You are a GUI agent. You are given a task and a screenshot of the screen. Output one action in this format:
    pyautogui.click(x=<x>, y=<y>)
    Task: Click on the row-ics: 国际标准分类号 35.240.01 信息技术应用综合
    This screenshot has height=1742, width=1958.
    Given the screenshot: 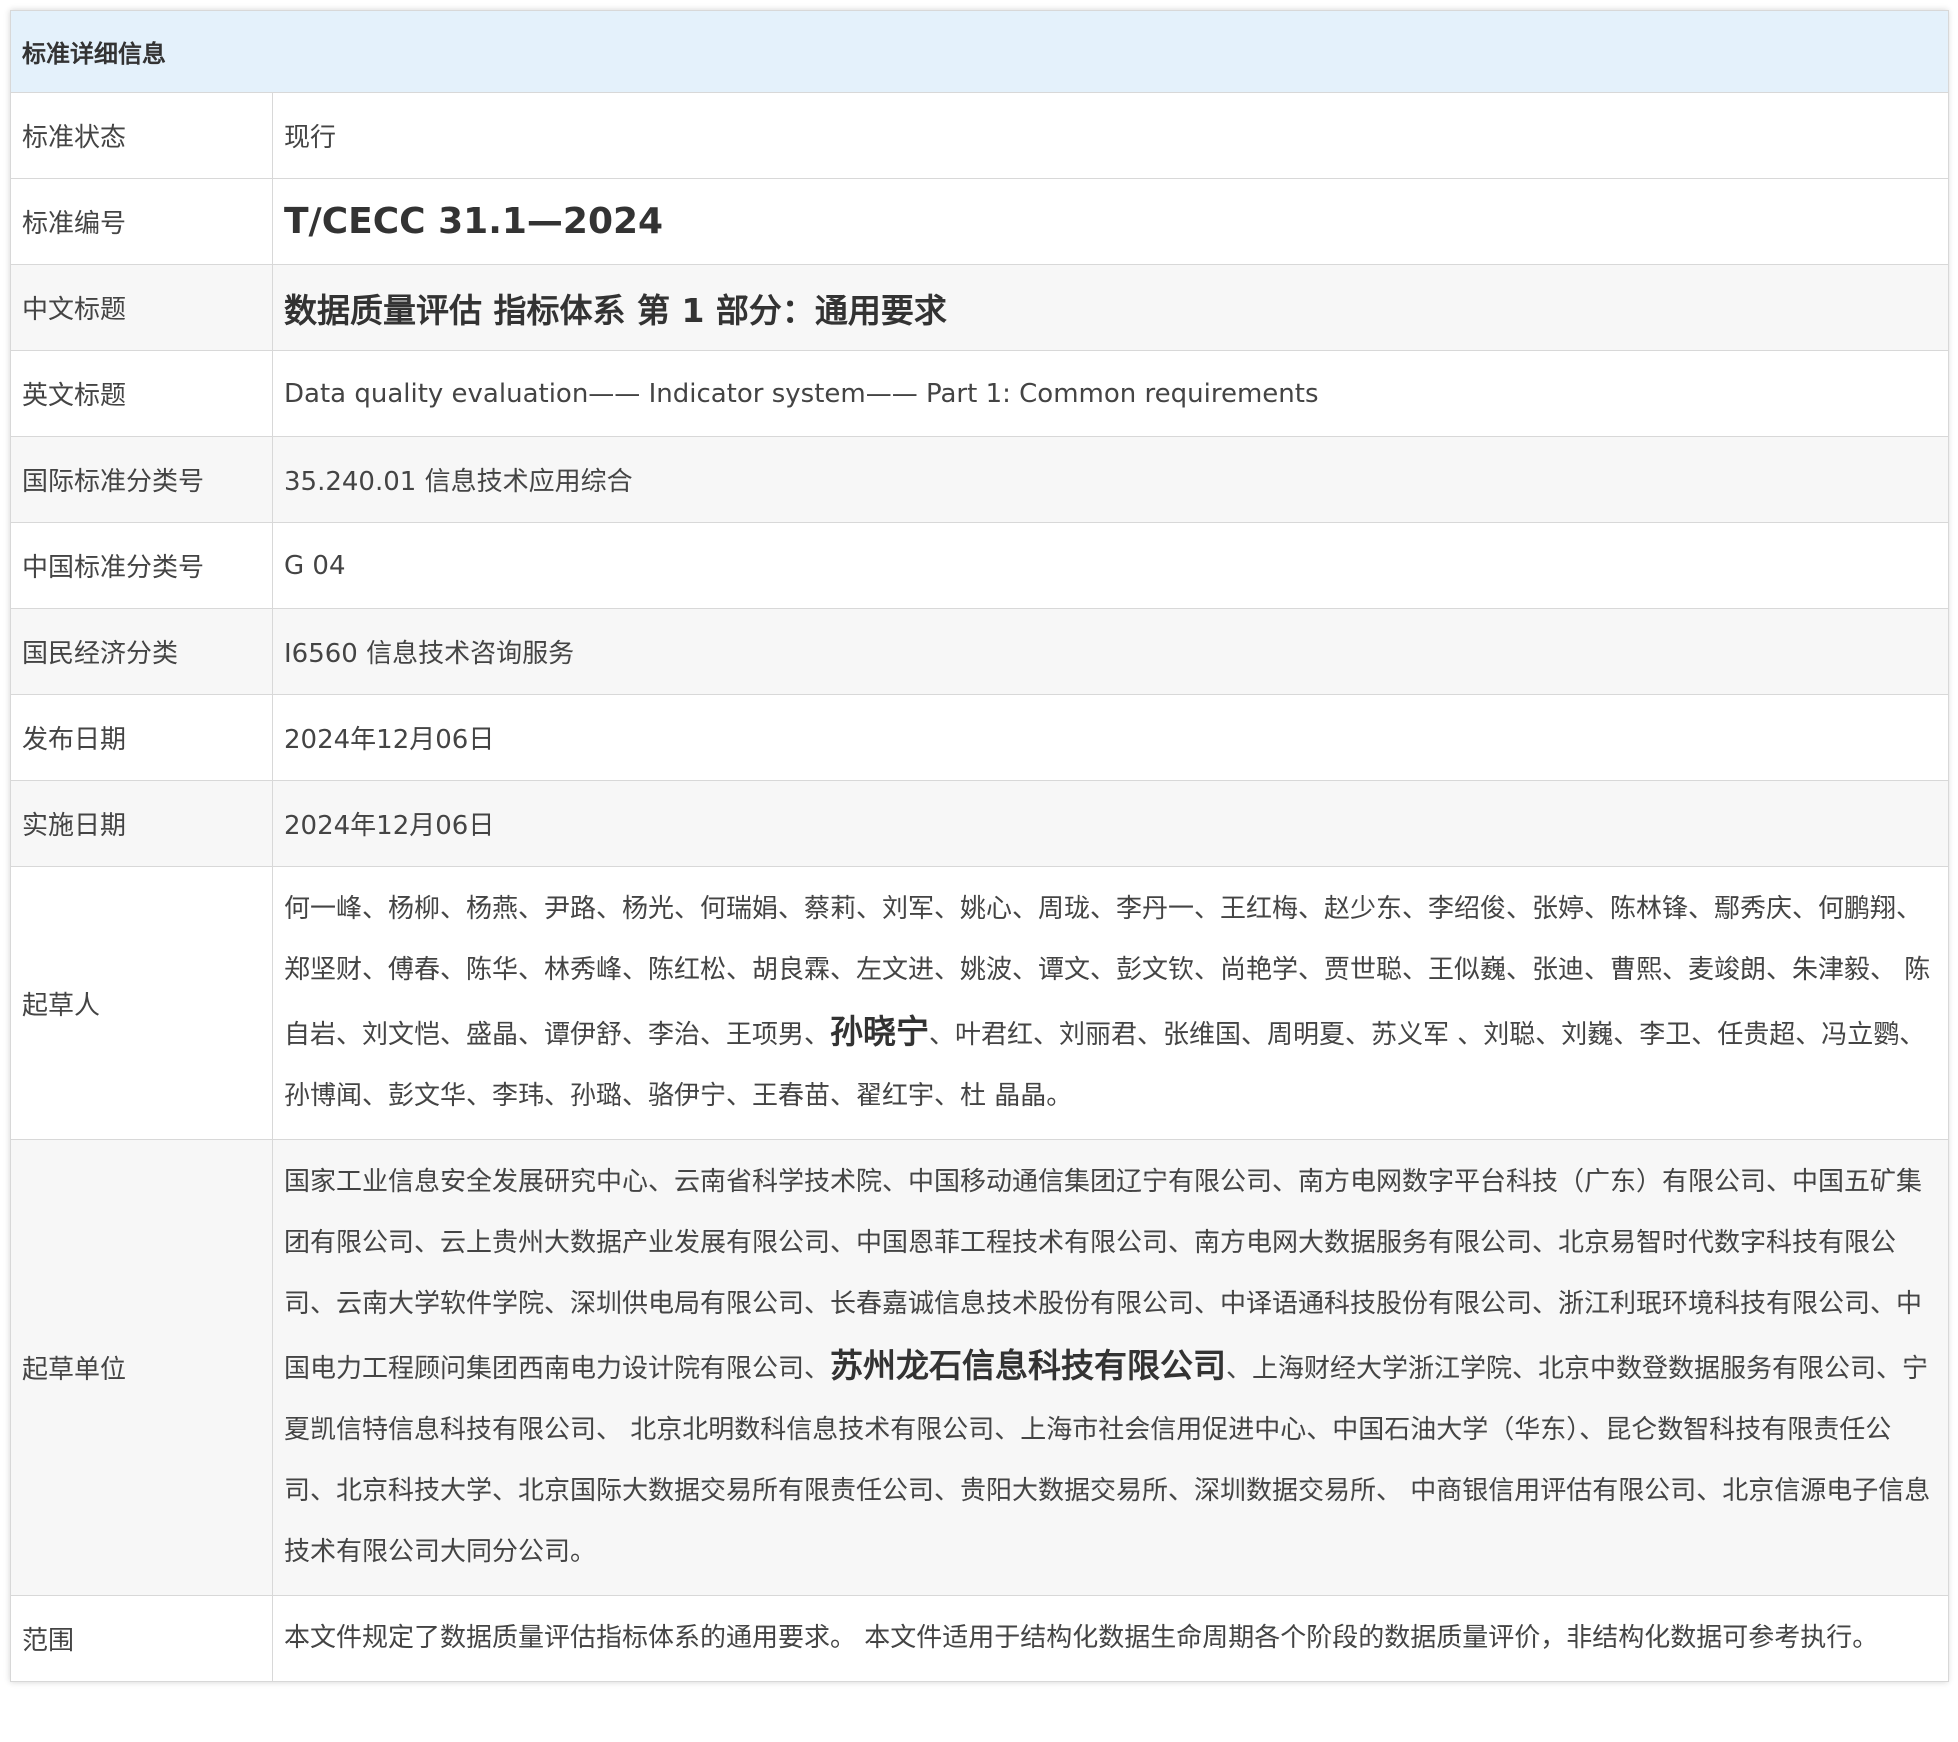 What is the action you would take?
    pyautogui.click(x=979, y=479)
    